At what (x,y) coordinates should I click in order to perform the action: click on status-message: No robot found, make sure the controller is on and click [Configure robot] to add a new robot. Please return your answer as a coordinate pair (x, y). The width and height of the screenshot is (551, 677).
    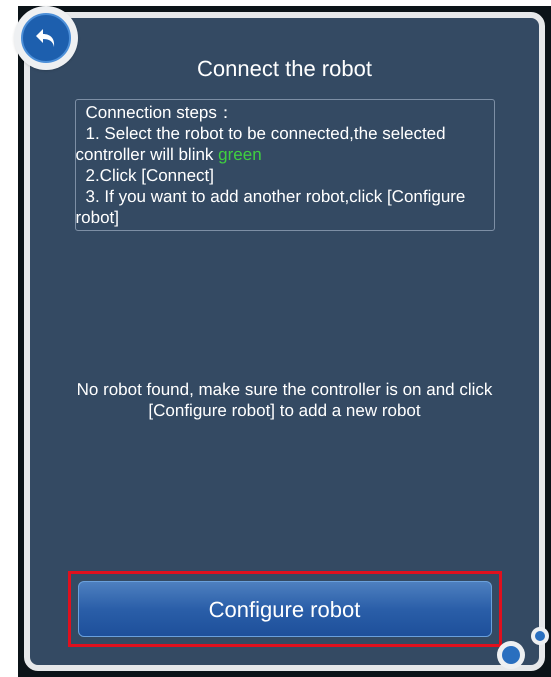
    Looking at the image, I should click on (285, 400).